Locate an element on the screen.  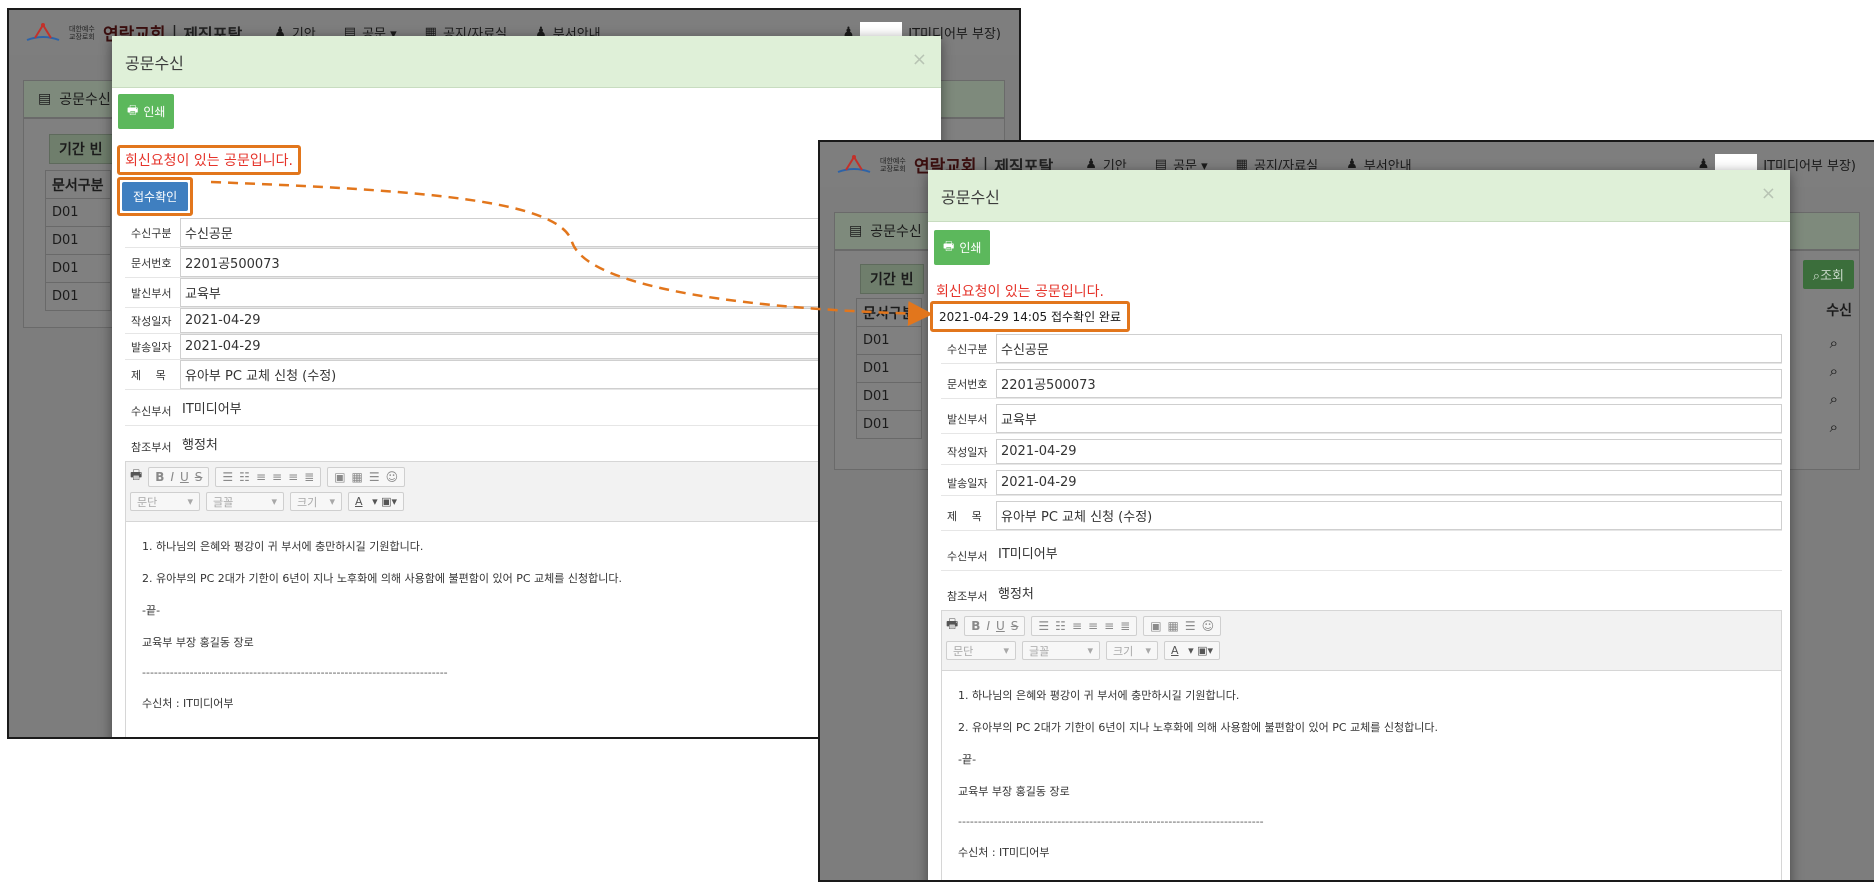
search-button: ⌕조회 is located at coordinates (1828, 274).